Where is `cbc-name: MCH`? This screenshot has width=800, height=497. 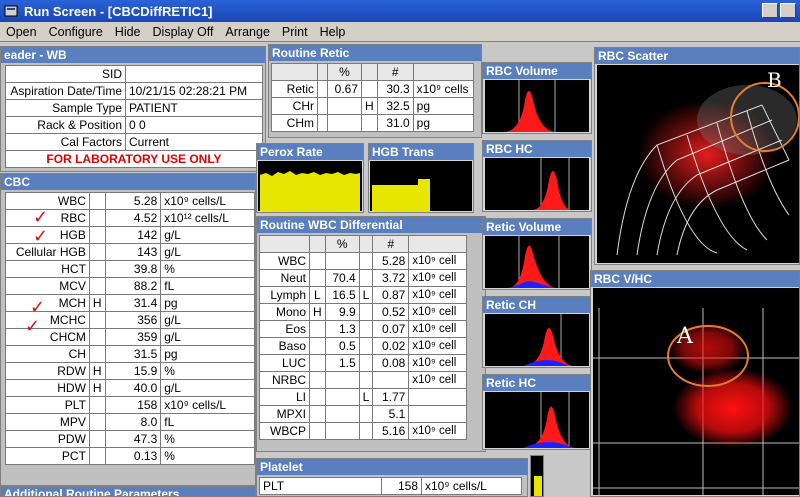
cbc-name: MCH is located at coordinates (47, 303).